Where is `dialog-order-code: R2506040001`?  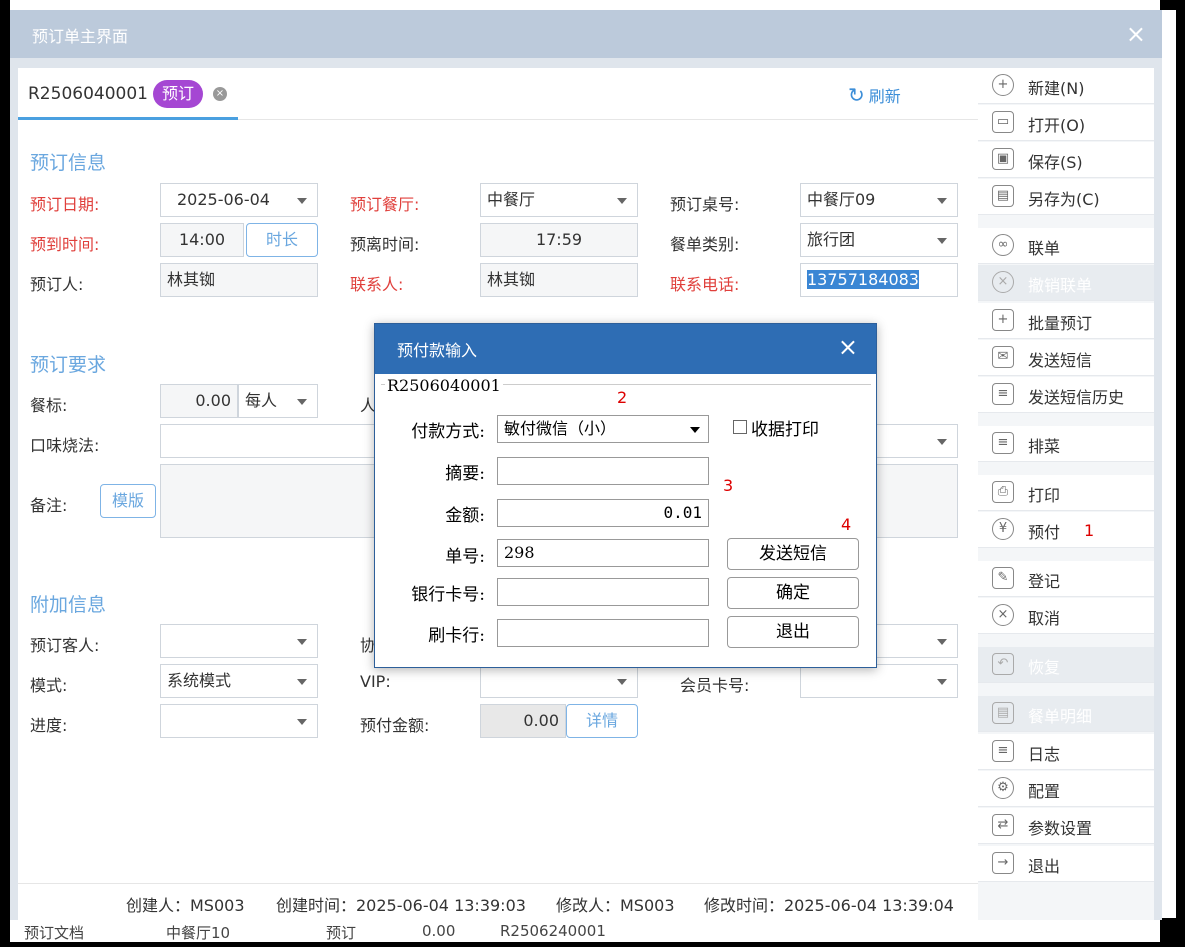 dialog-order-code: R2506040001 is located at coordinates (444, 385).